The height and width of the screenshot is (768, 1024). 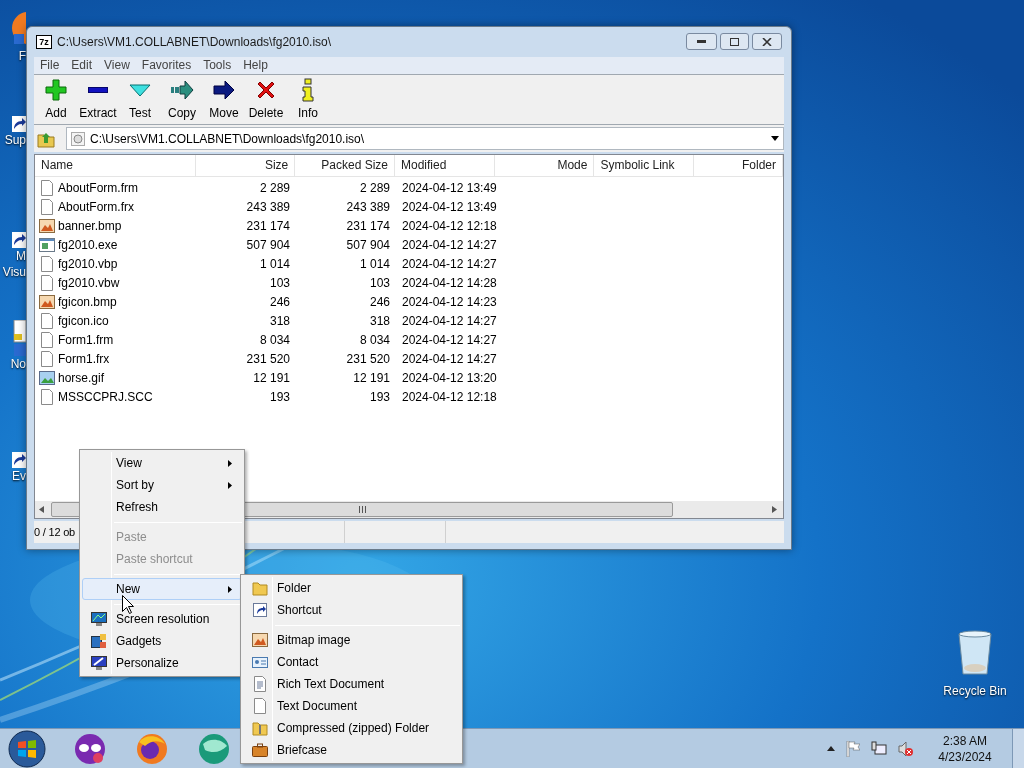 What do you see at coordinates (351, 610) in the screenshot?
I see `menu-item: Shortcut` at bounding box center [351, 610].